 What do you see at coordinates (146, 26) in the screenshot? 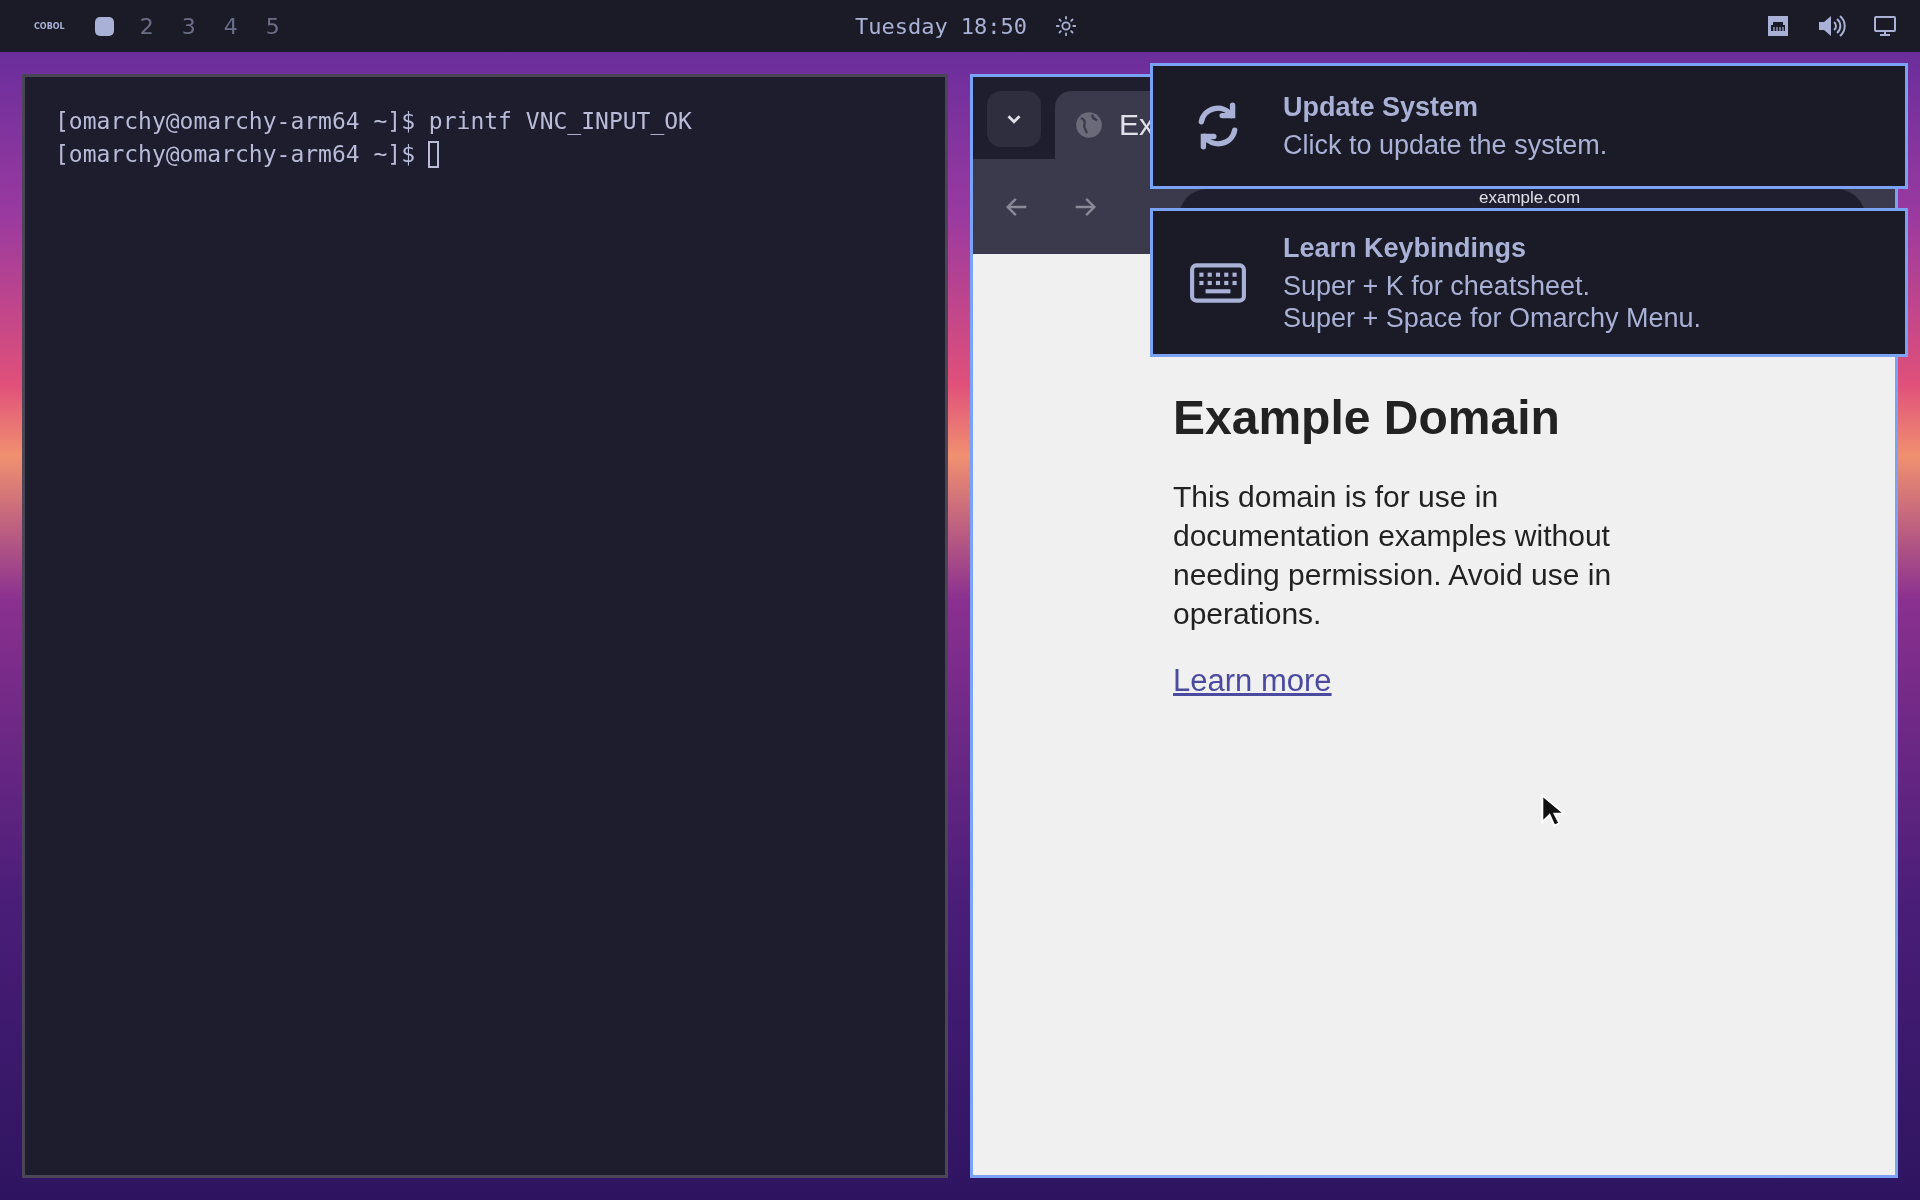
I see `workspace-button: 2` at bounding box center [146, 26].